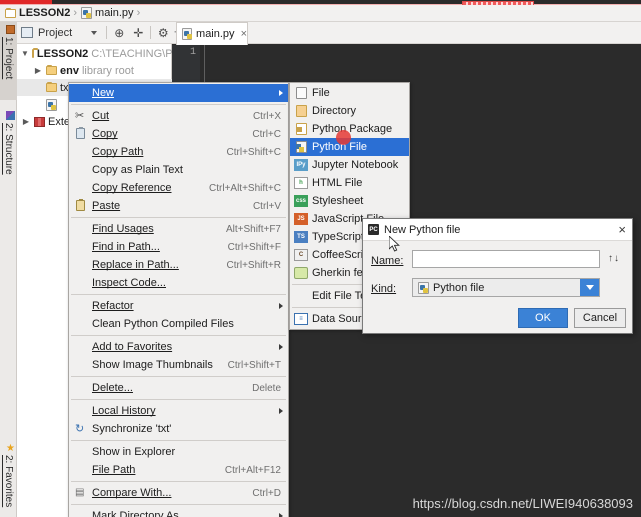  What do you see at coordinates (178, 229) in the screenshot?
I see `menu-item-find-usages: Find Usages Alt+Shift+F7` at bounding box center [178, 229].